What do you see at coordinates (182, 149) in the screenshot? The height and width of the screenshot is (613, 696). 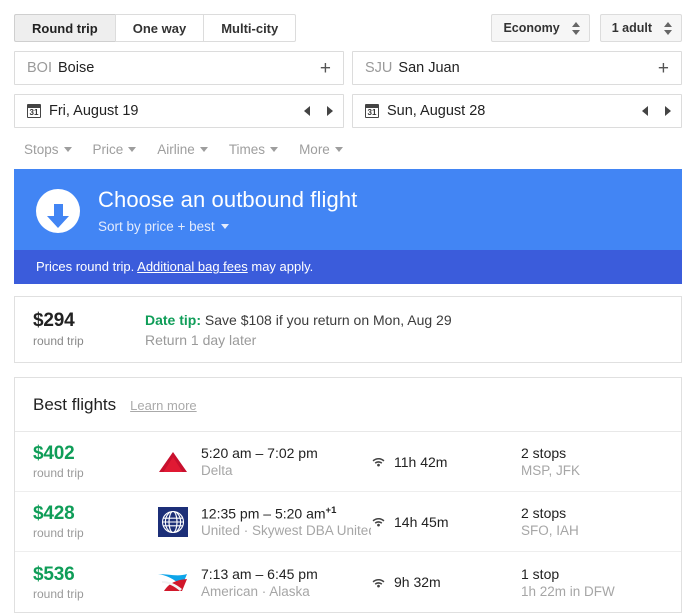 I see `filter-airline: Airline` at bounding box center [182, 149].